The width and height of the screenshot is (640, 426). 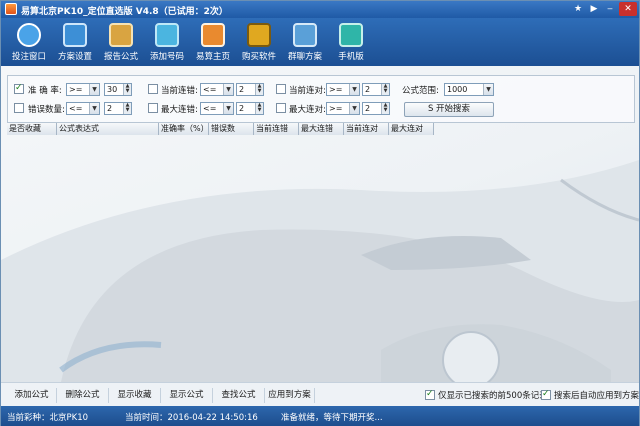 What do you see at coordinates (108, 129) in the screenshot?
I see `column-header-expression: 公式表达式` at bounding box center [108, 129].